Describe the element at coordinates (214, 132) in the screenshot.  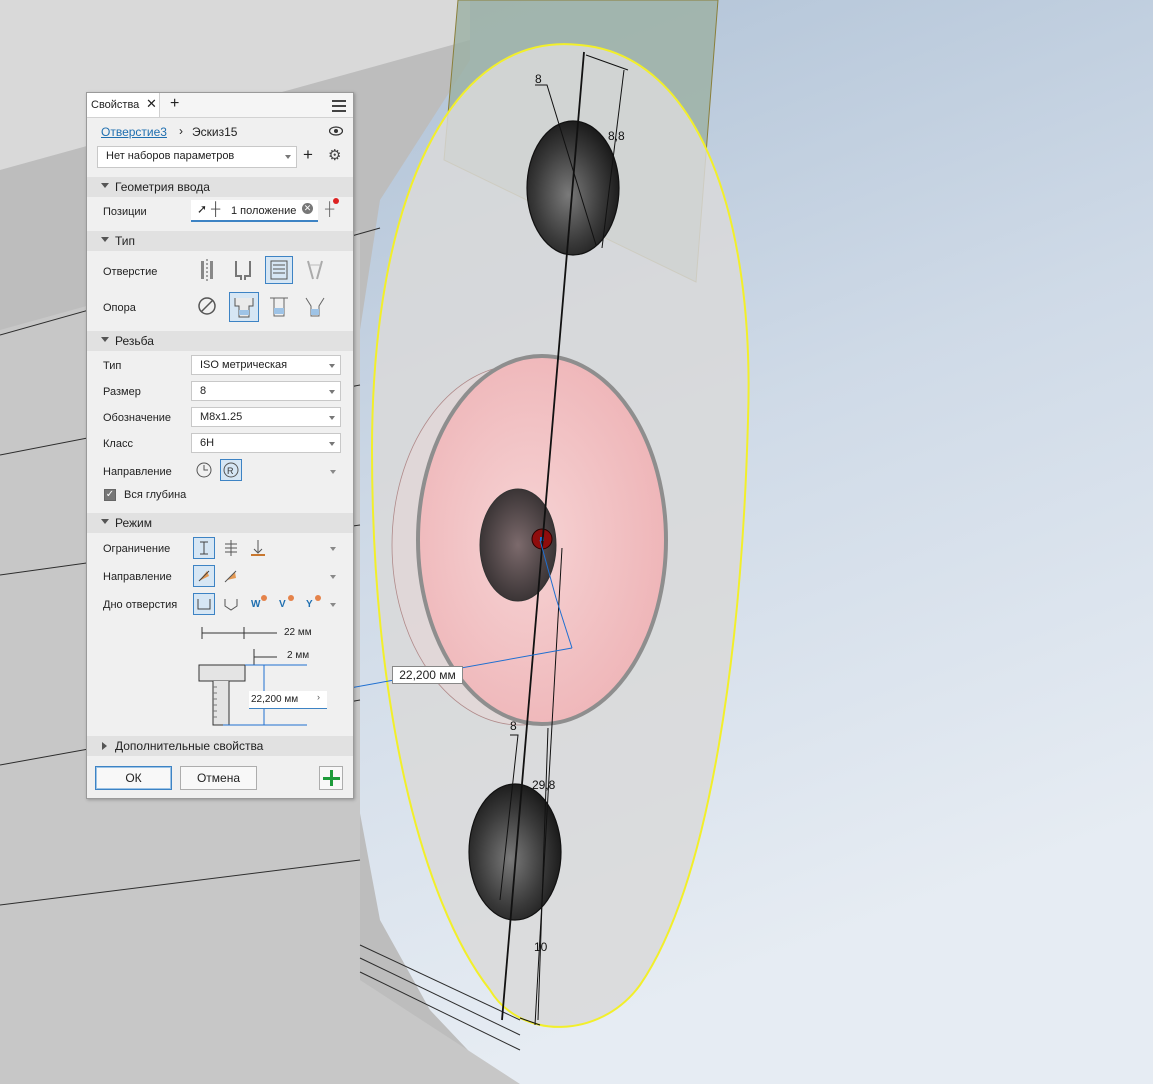
I see `breadcrumb-sketch: Эскиз15` at that location.